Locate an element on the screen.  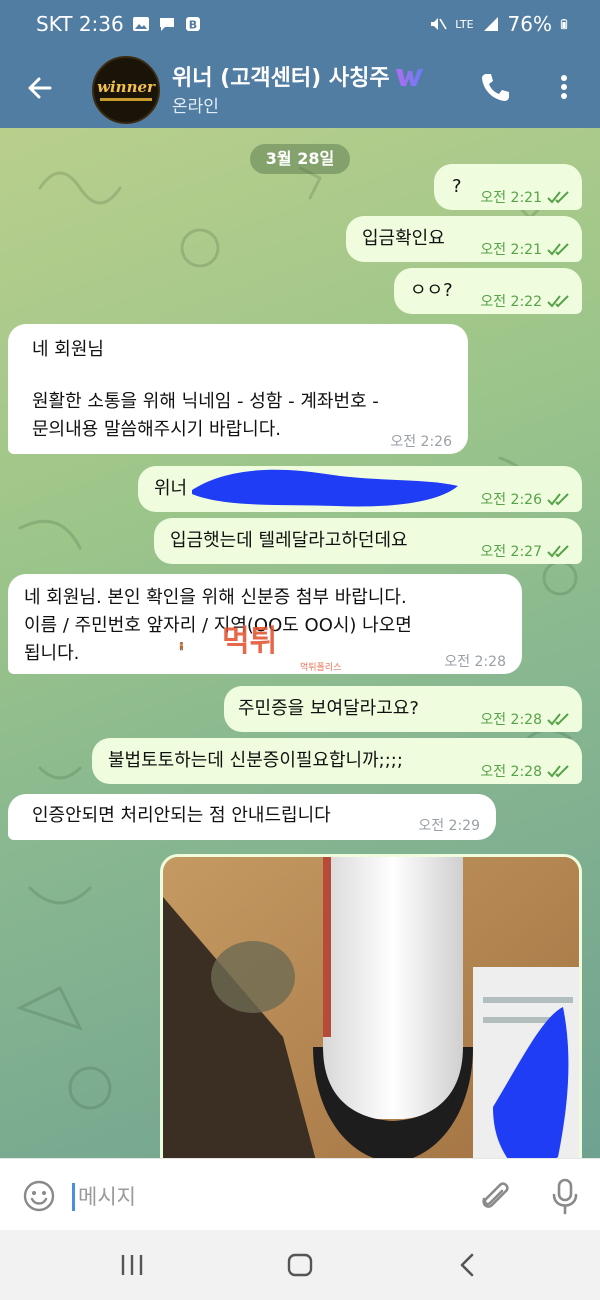
message-in: 인증안되면 처리안되는 점 안내드립니다 오전 2:29 is located at coordinates (252, 817).